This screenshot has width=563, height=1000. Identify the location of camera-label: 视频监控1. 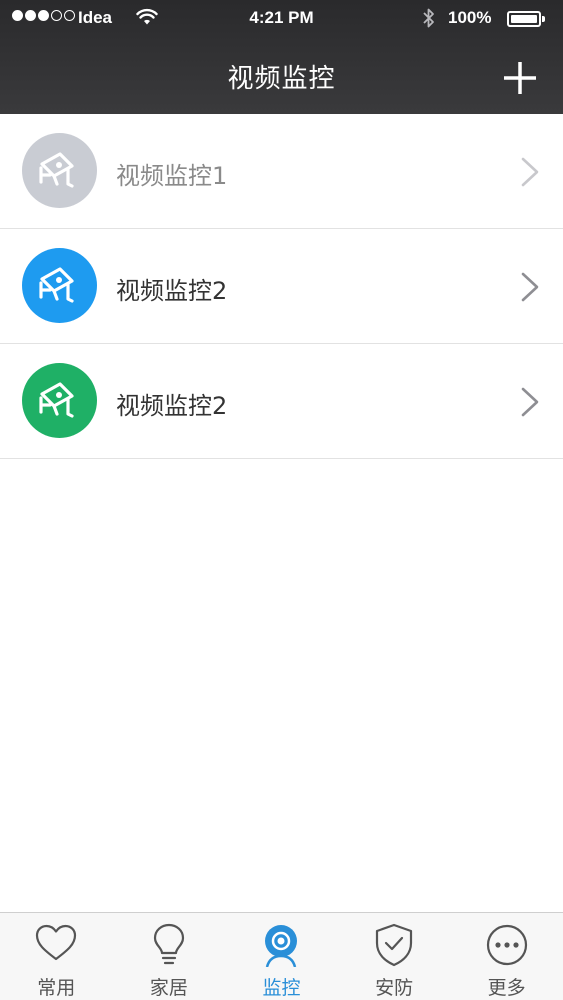
(172, 176).